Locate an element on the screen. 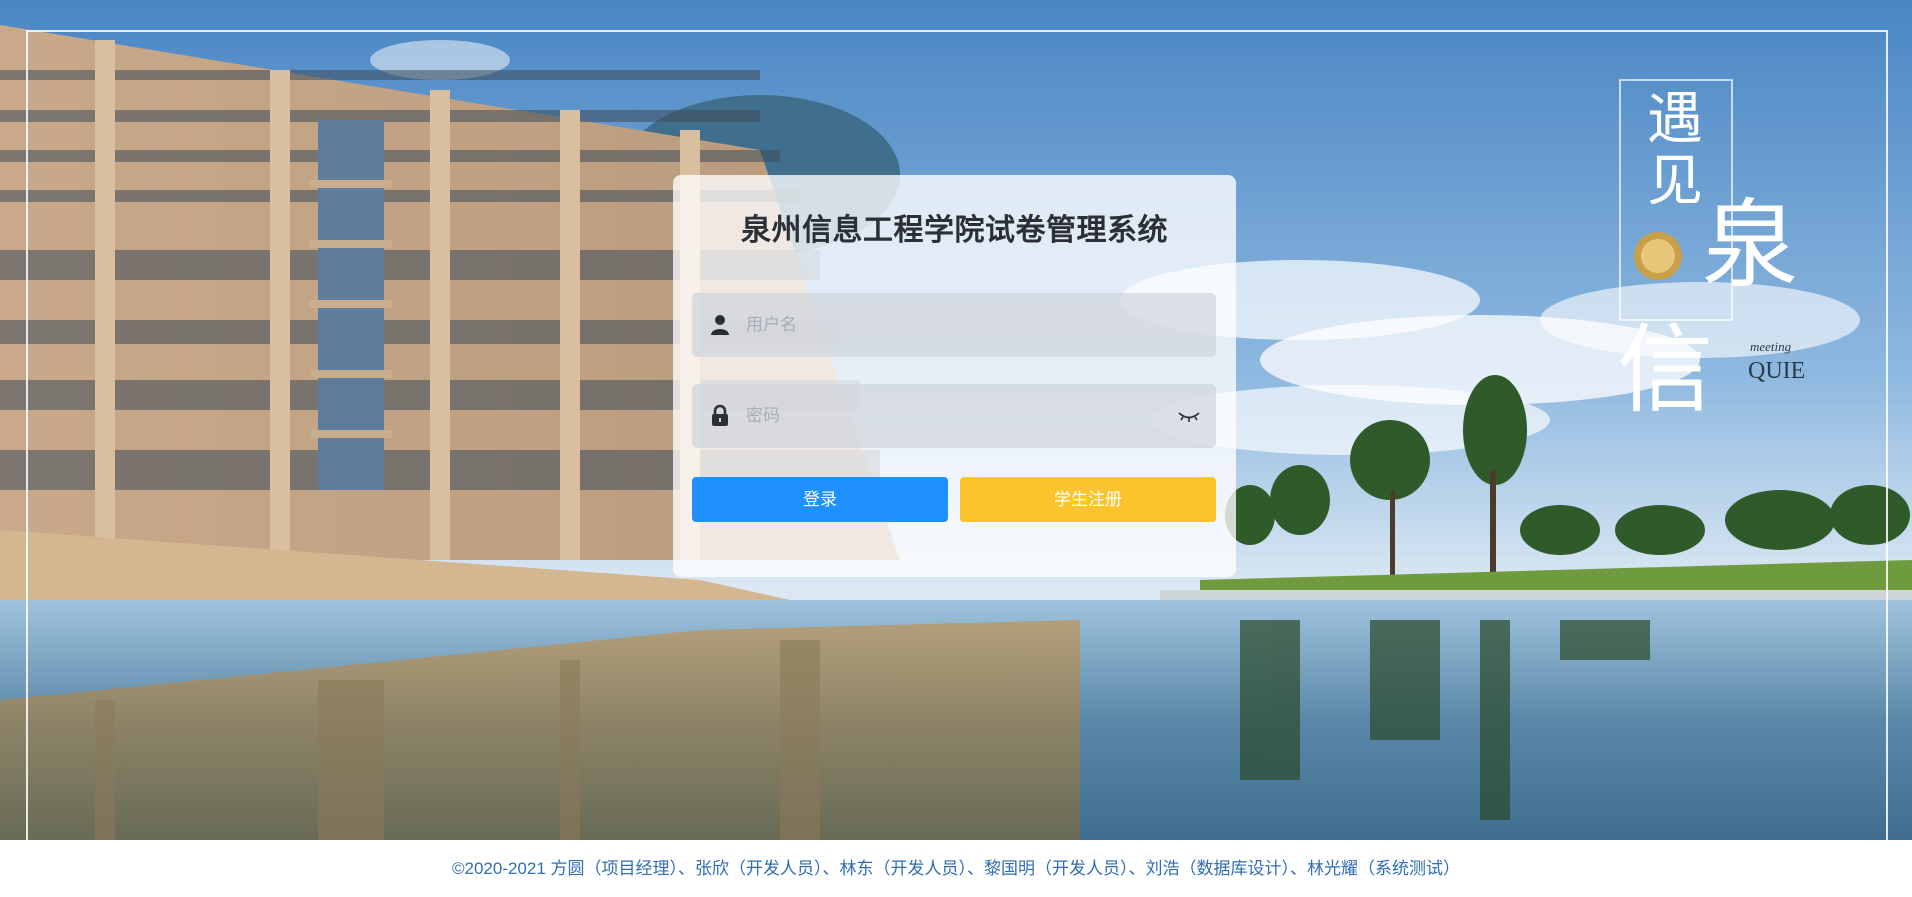 The width and height of the screenshot is (1912, 897). username-input is located at coordinates (956, 325).